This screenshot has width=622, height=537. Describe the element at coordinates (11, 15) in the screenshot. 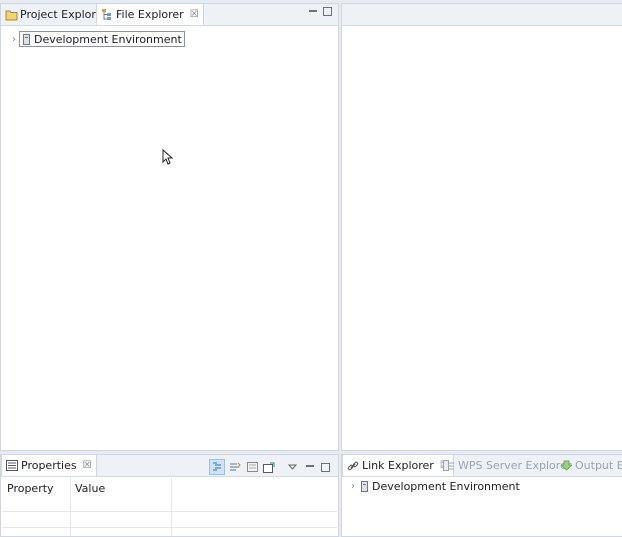

I see `project-folder-icon` at that location.